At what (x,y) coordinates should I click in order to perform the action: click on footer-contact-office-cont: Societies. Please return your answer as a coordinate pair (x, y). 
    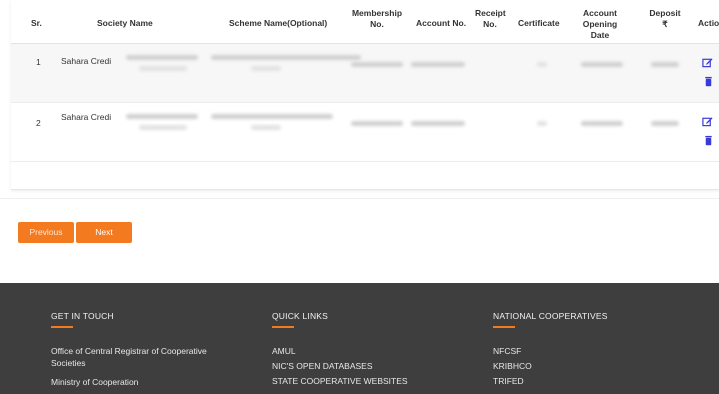
    Looking at the image, I should click on (68, 363).